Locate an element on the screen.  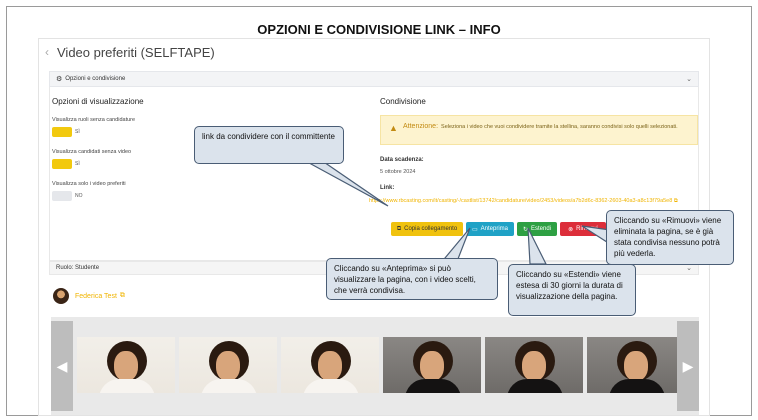
toggle-state-favorites: NO is located at coordinates (79, 196).